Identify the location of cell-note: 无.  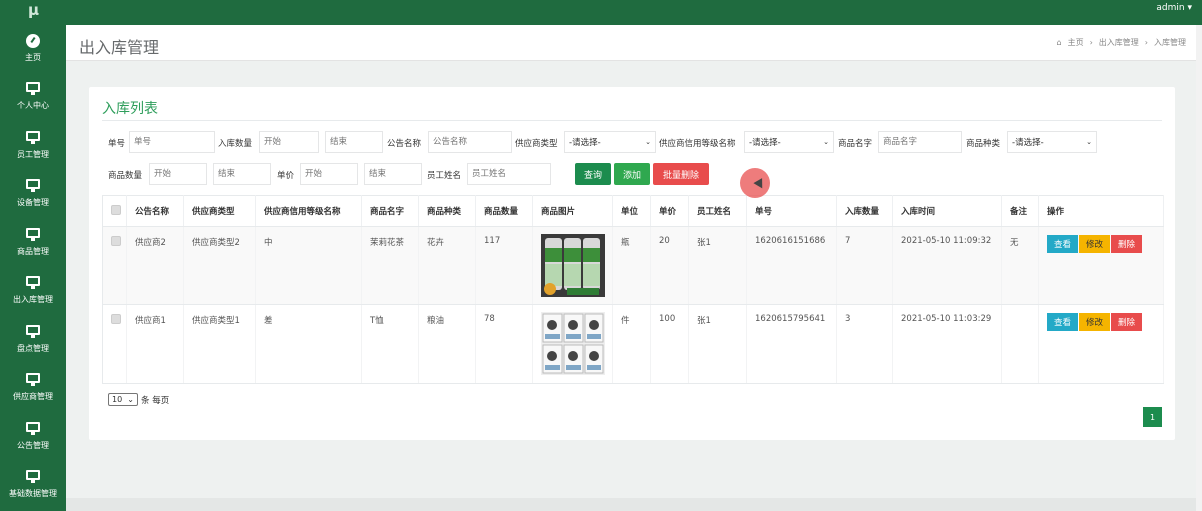
(1020, 265).